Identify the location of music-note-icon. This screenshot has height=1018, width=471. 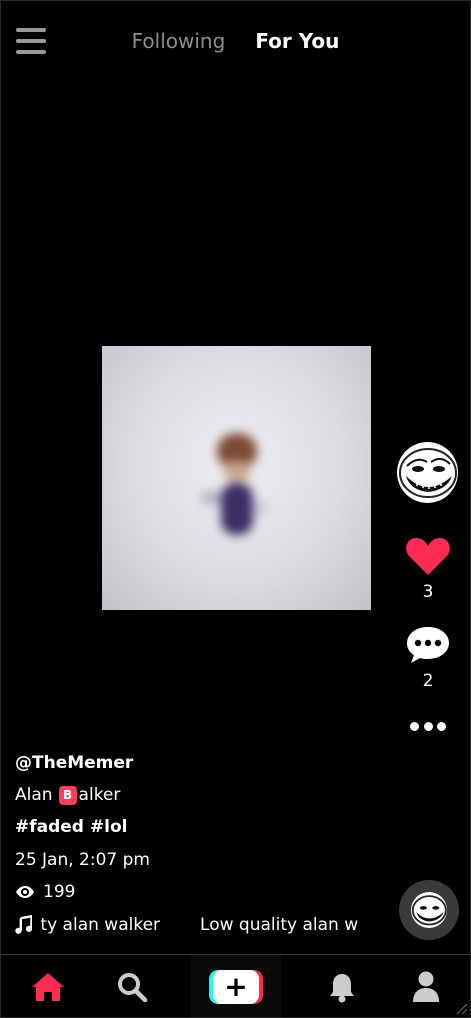
(24, 924).